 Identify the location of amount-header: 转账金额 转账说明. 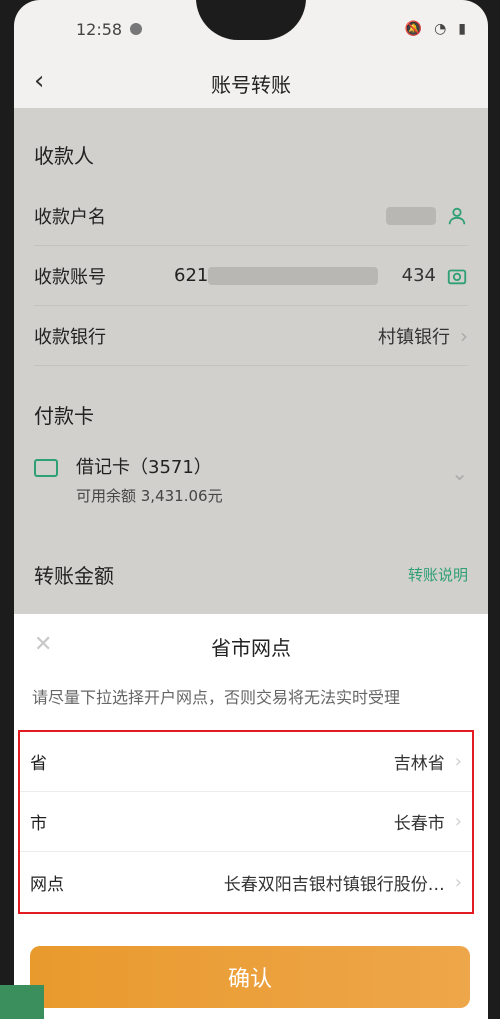
(251, 574).